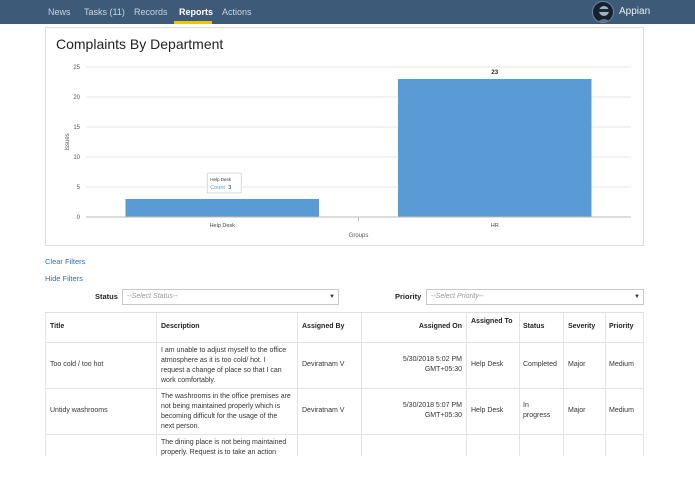 The image size is (695, 494). Describe the element at coordinates (77, 364) in the screenshot. I see `row-title: Too cold / too hot` at that location.